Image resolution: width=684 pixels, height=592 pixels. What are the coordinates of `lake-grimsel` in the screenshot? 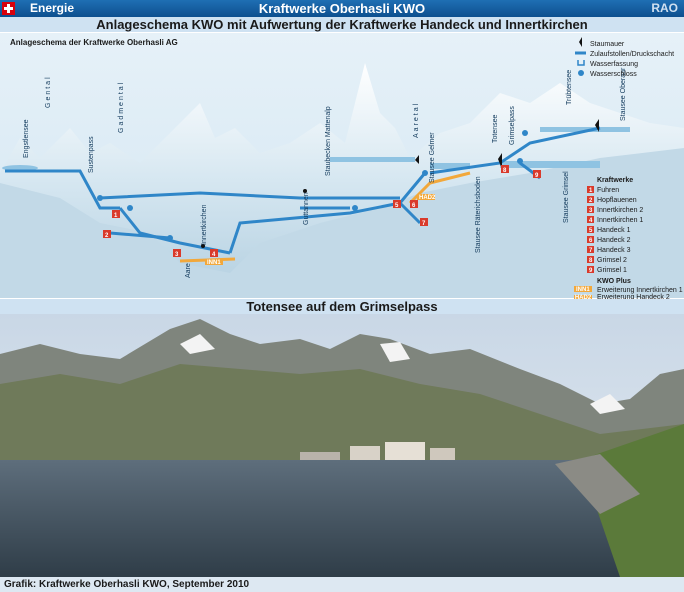 It's located at (550, 164).